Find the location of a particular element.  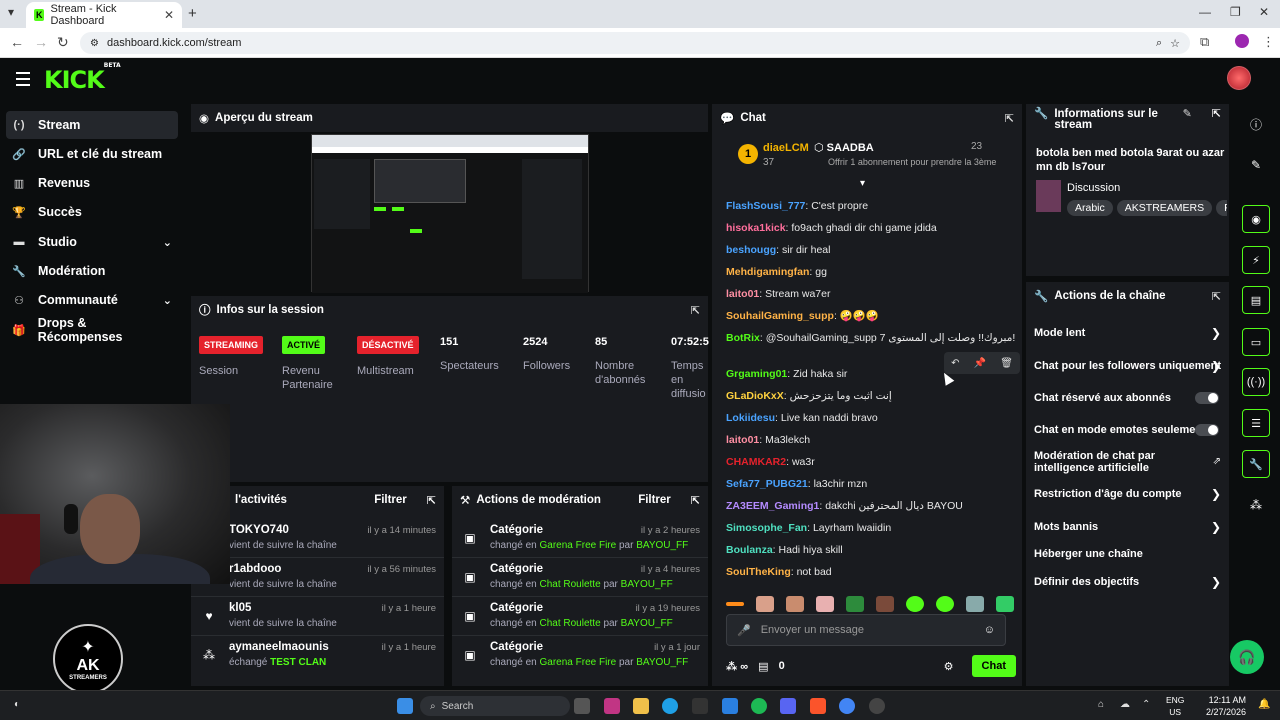

close-tab-icon: ✕ is located at coordinates (169, 15).